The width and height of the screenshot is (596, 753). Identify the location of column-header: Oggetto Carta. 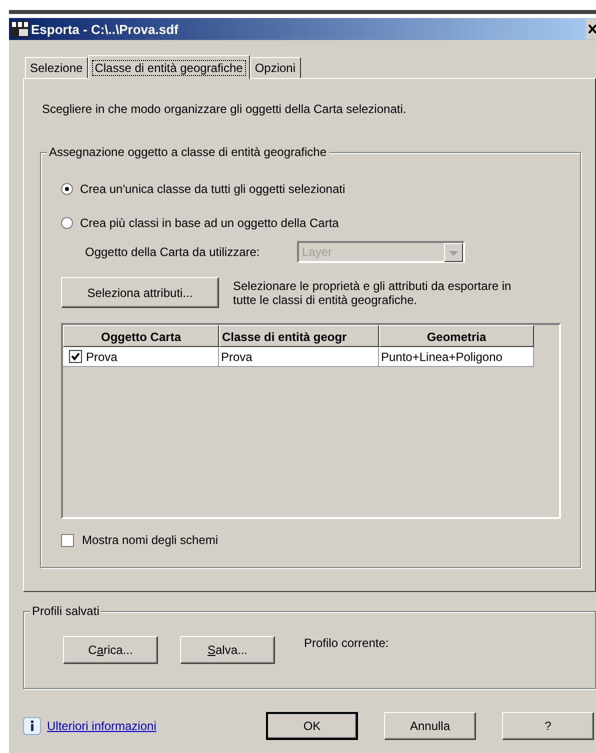
(141, 336).